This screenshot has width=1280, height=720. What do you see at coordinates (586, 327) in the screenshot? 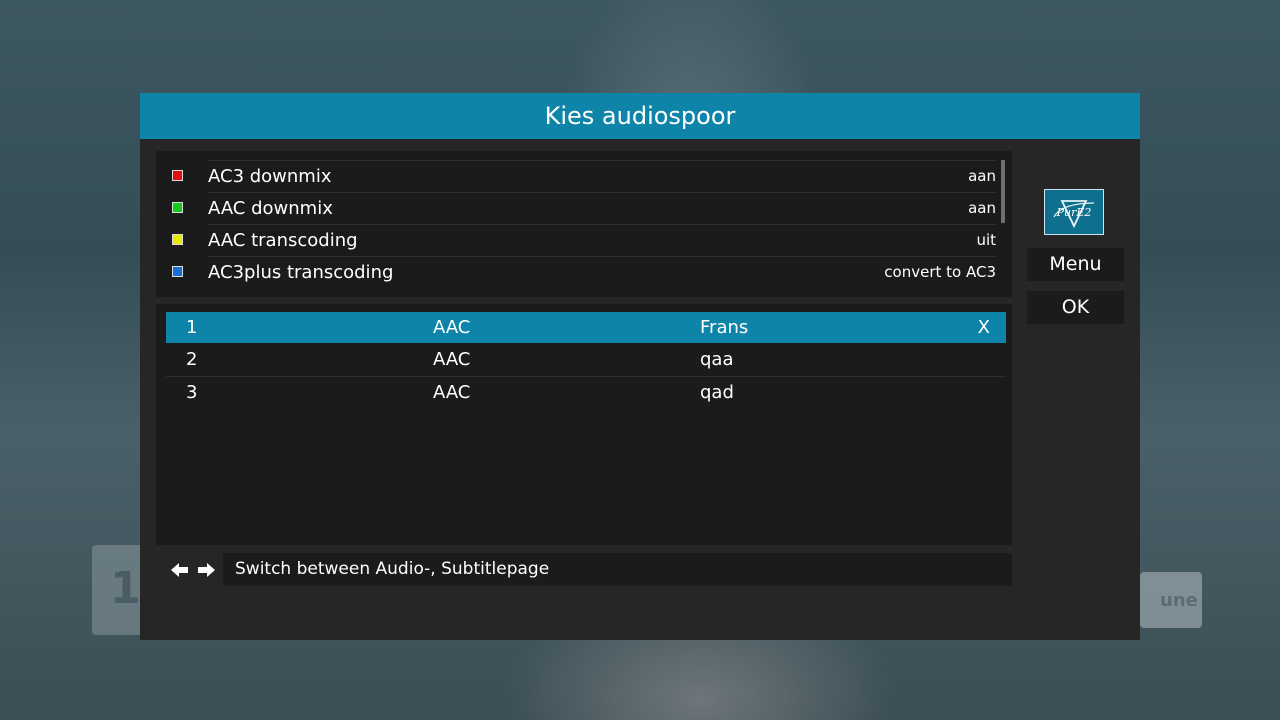
I see `track-row-selected: 1 AAC Frans X` at bounding box center [586, 327].